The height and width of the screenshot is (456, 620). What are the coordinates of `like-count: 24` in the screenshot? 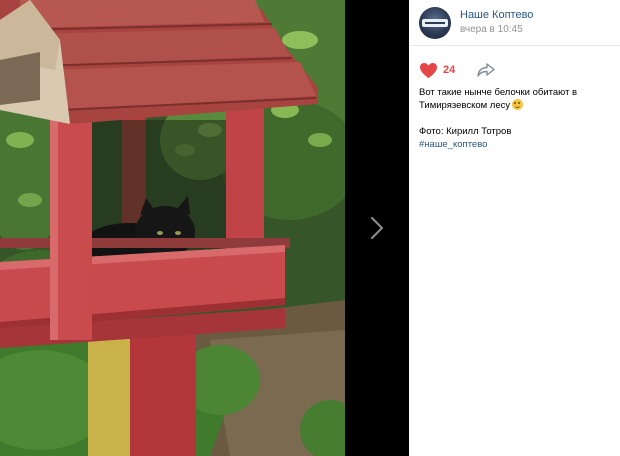 It's located at (449, 70).